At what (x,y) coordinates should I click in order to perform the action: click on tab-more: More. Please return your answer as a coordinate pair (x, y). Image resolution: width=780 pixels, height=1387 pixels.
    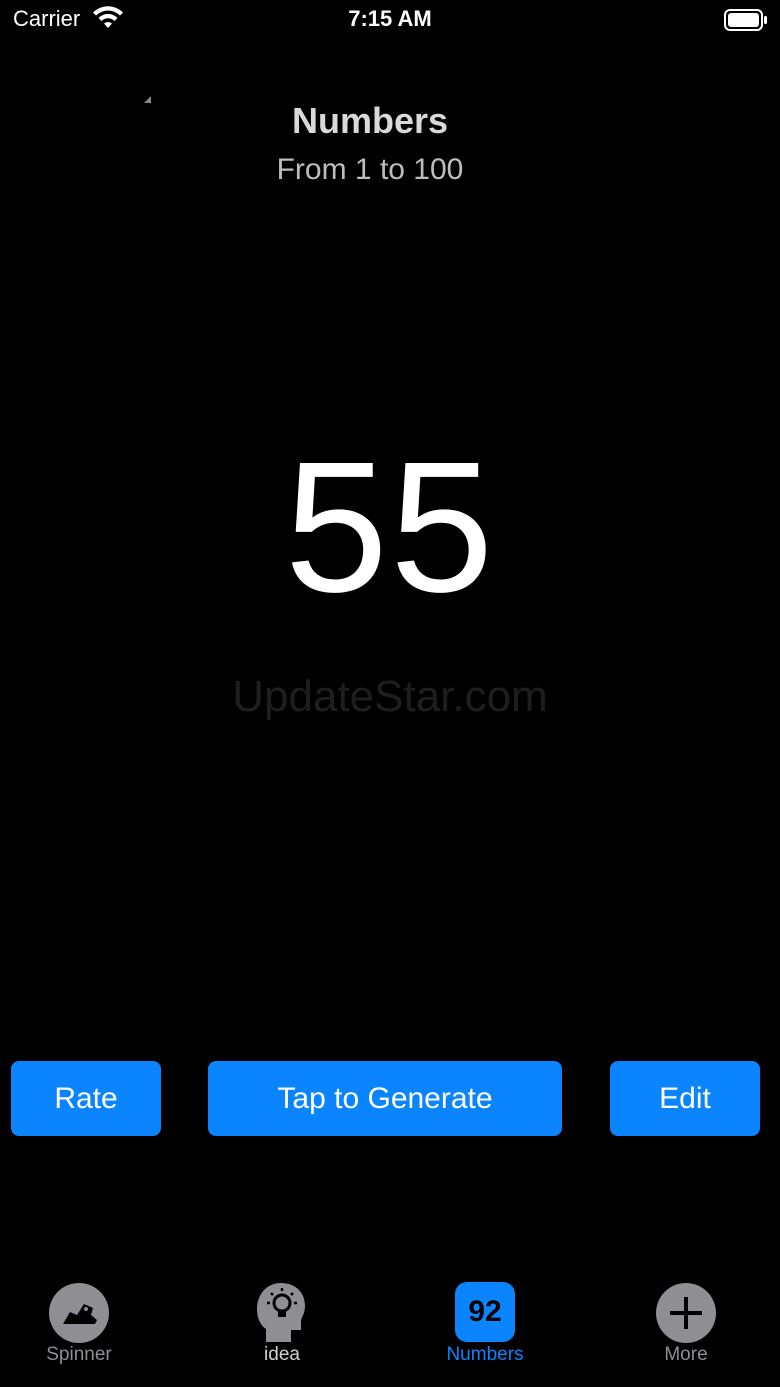
    Looking at the image, I should click on (686, 1327).